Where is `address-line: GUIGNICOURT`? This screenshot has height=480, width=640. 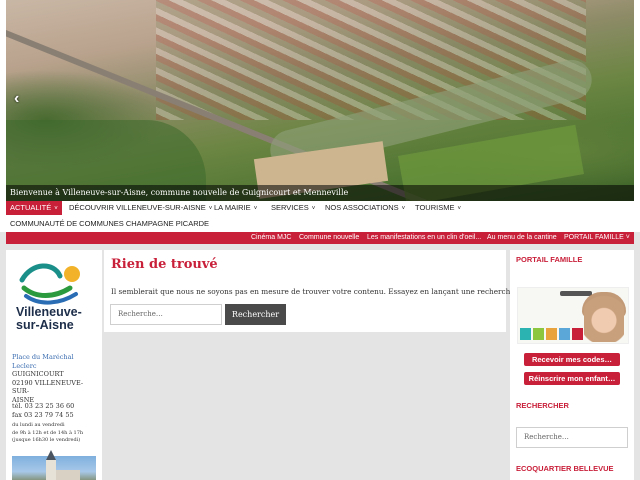
address-line: GUIGNICOURT is located at coordinates (38, 374).